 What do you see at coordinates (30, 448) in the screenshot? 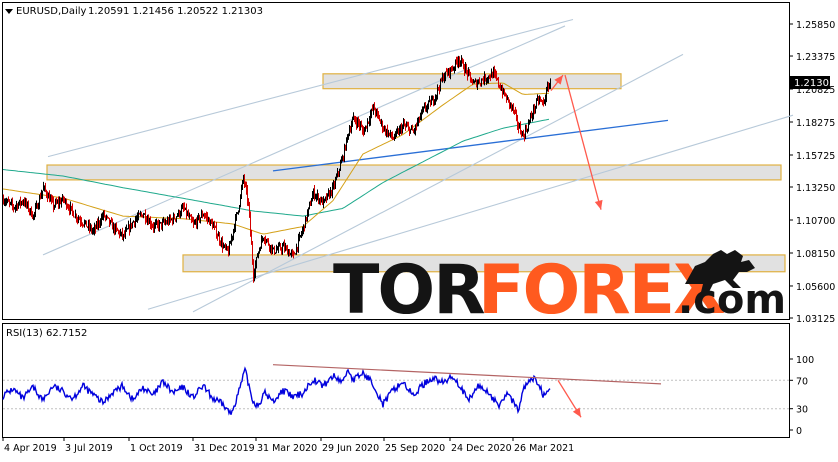
I see `time-tick-label-0: 4 Apr 2019` at bounding box center [30, 448].